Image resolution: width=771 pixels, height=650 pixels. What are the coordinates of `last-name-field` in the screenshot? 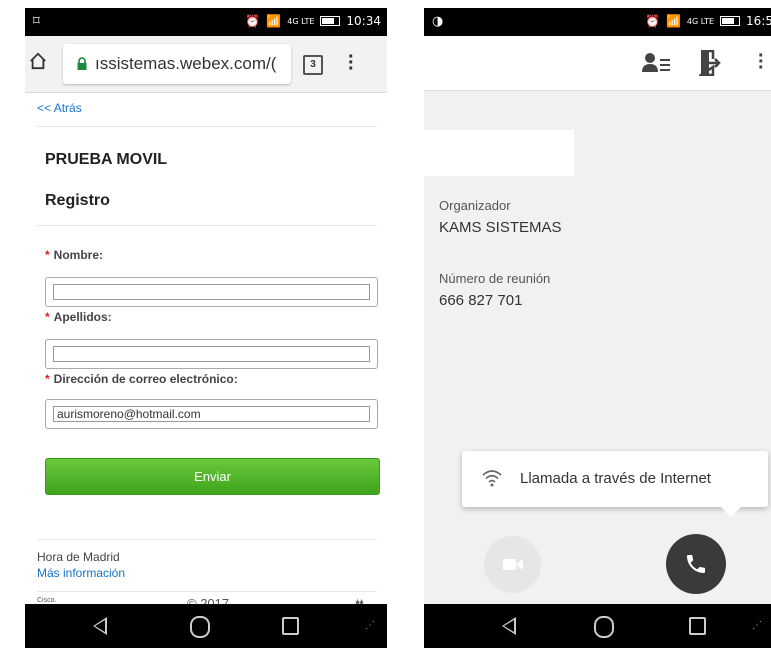 It's located at (211, 354).